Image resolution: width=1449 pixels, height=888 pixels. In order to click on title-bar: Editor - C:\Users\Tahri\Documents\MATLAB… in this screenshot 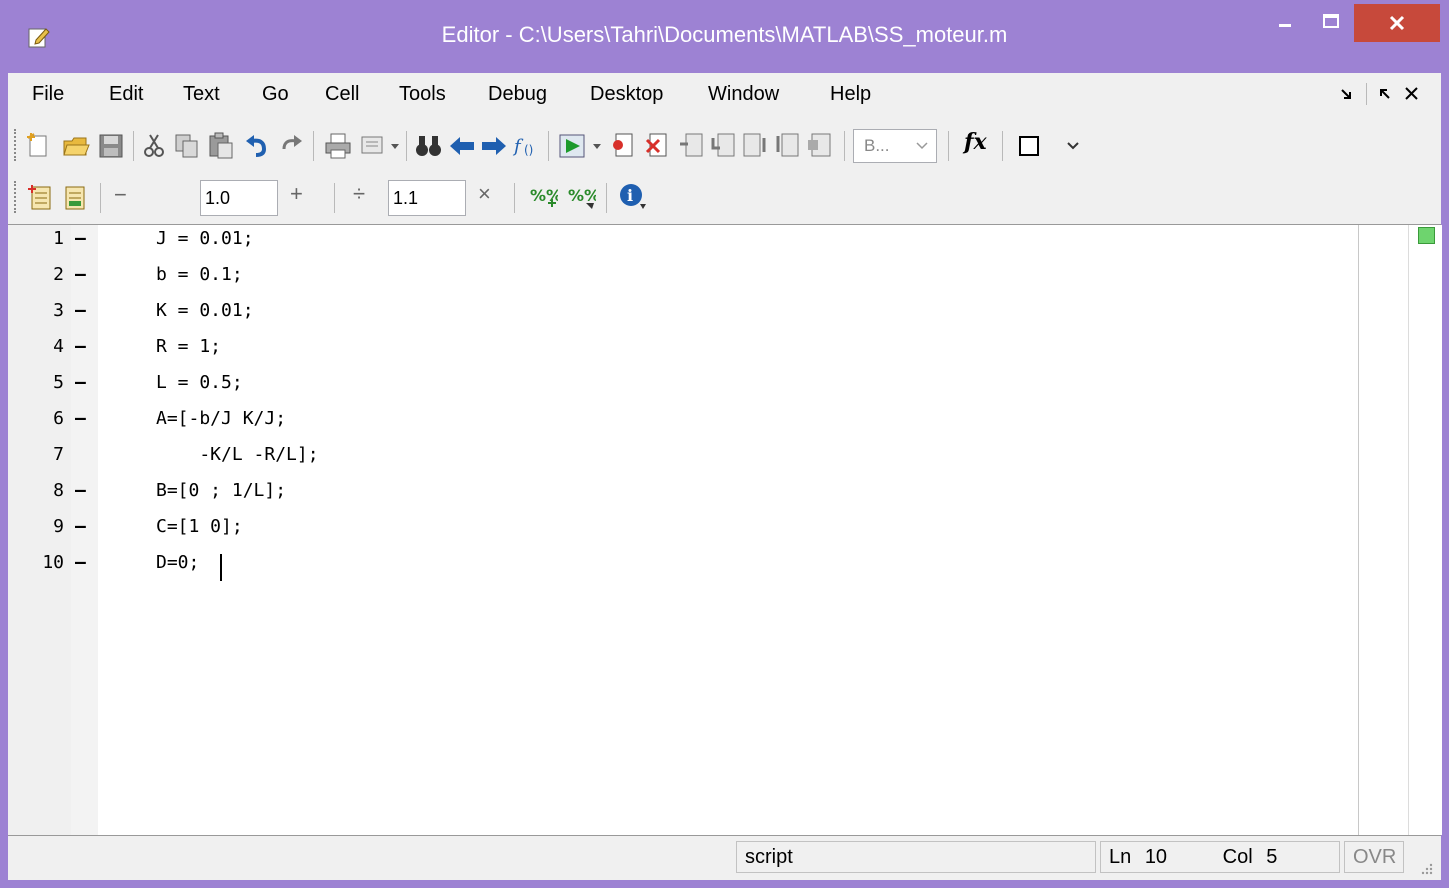, I will do `click(724, 36)`.